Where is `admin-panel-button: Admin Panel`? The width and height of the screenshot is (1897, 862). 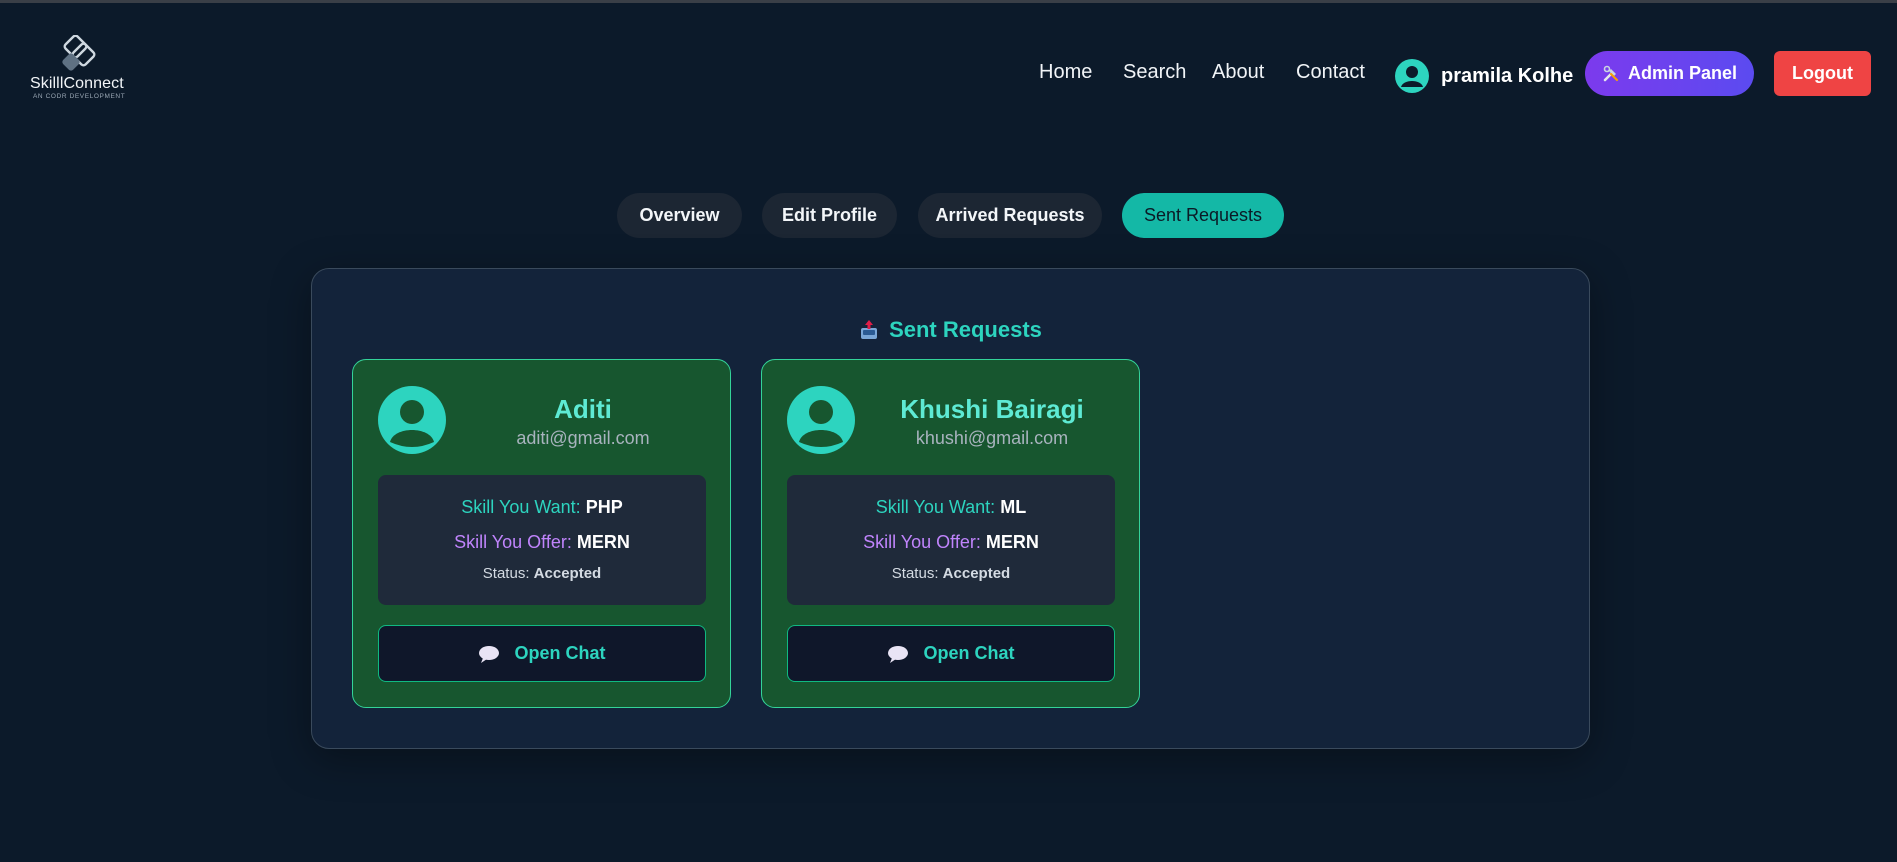
admin-panel-button: Admin Panel is located at coordinates (1669, 73).